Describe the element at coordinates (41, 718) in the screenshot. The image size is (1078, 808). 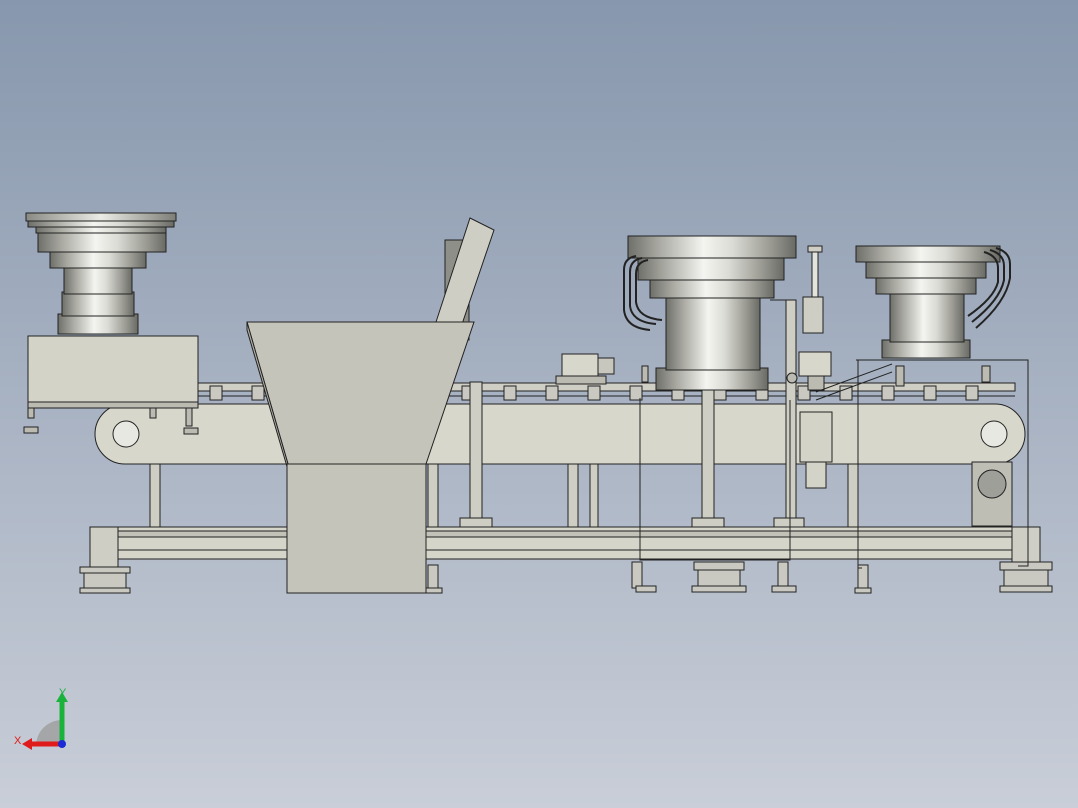
I see `coordinate-triad-icon: Y X` at that location.